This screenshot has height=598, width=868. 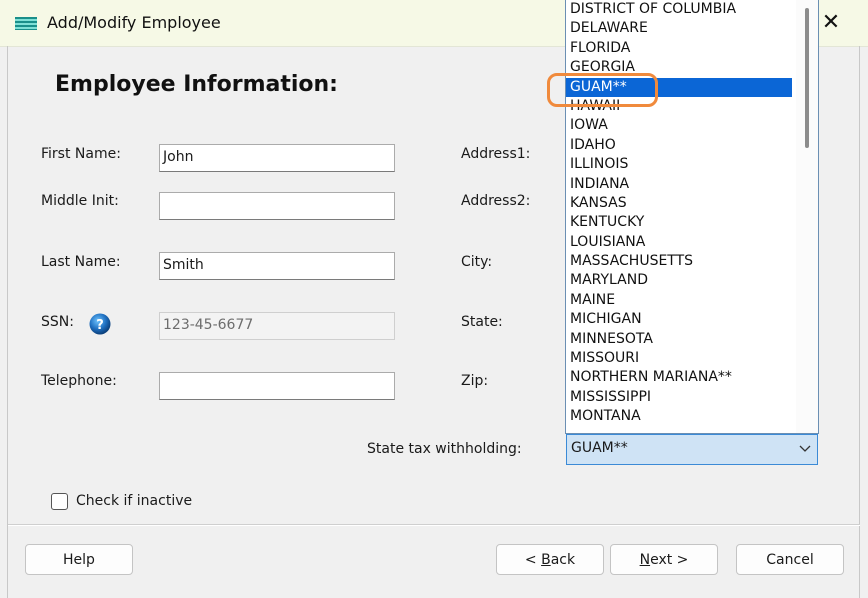 What do you see at coordinates (79, 559) in the screenshot?
I see `help-button: Help` at bounding box center [79, 559].